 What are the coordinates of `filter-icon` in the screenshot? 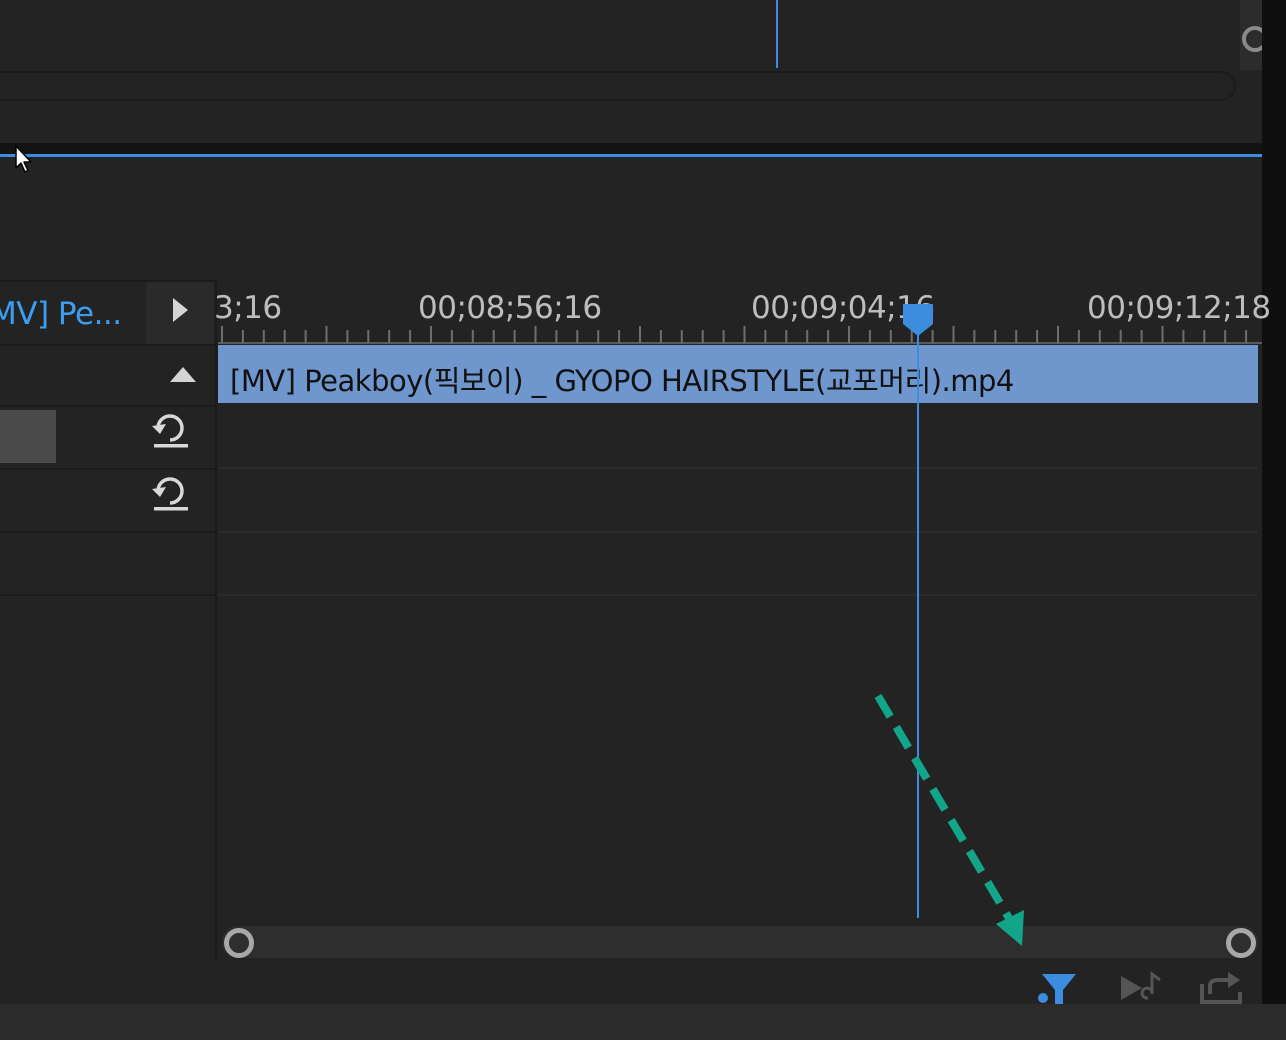 It's located at (1058, 986).